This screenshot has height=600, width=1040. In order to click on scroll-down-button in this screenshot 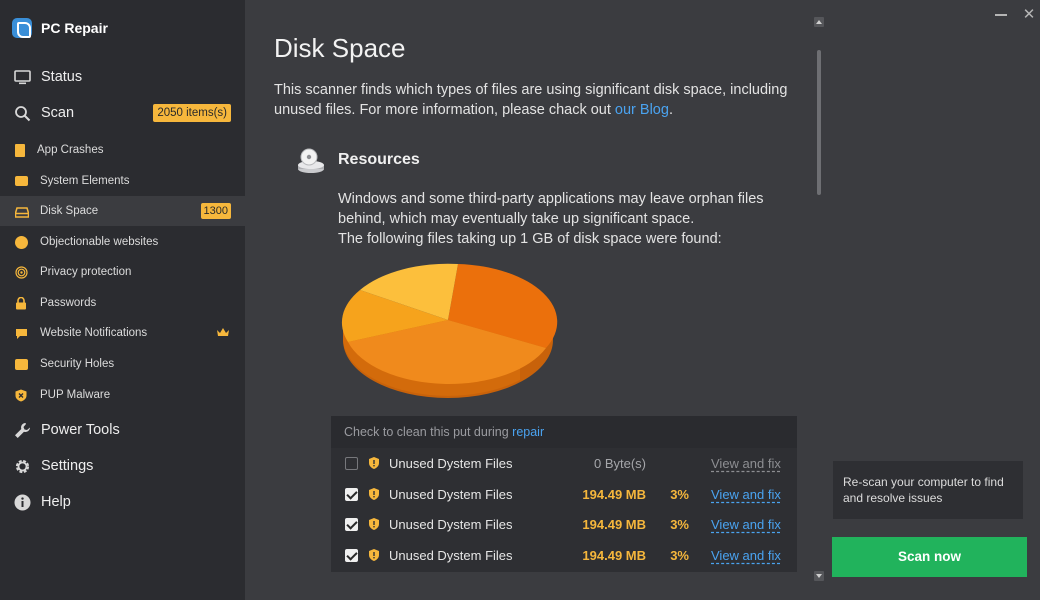, I will do `click(819, 576)`.